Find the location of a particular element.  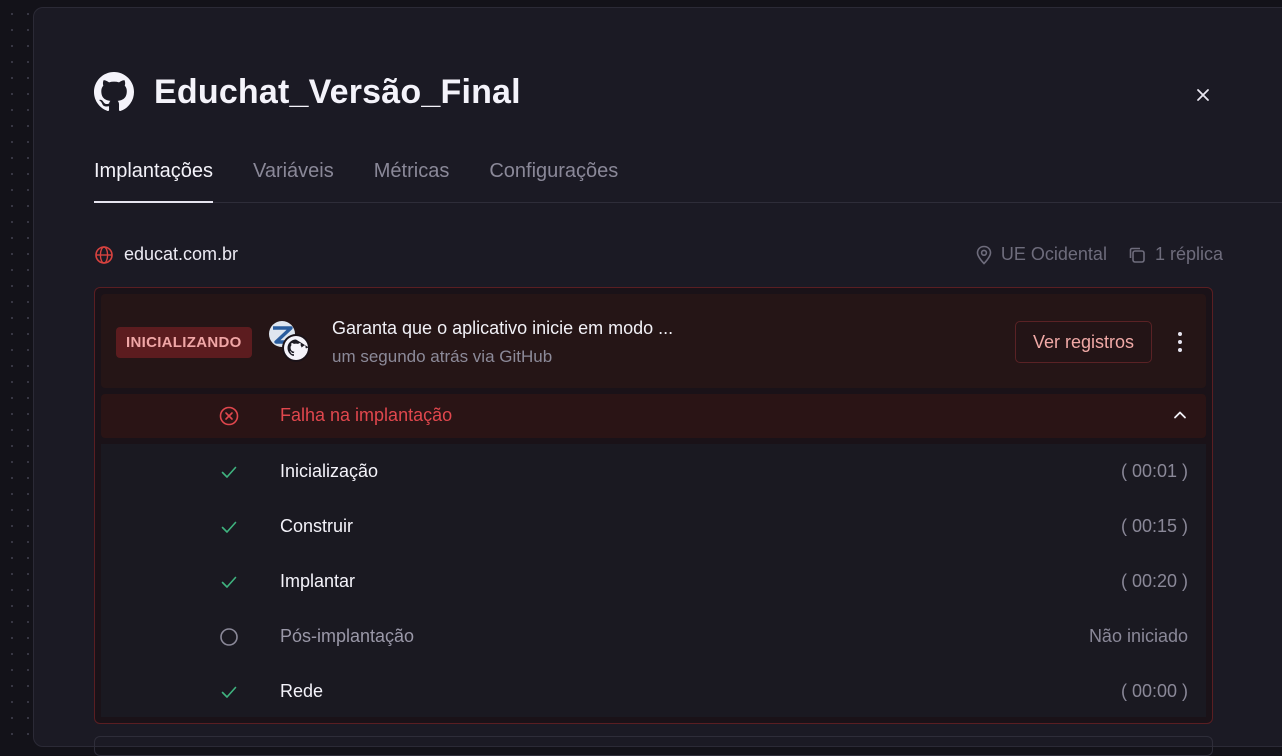

tab-configuracoes: Configurações is located at coordinates (553, 175).